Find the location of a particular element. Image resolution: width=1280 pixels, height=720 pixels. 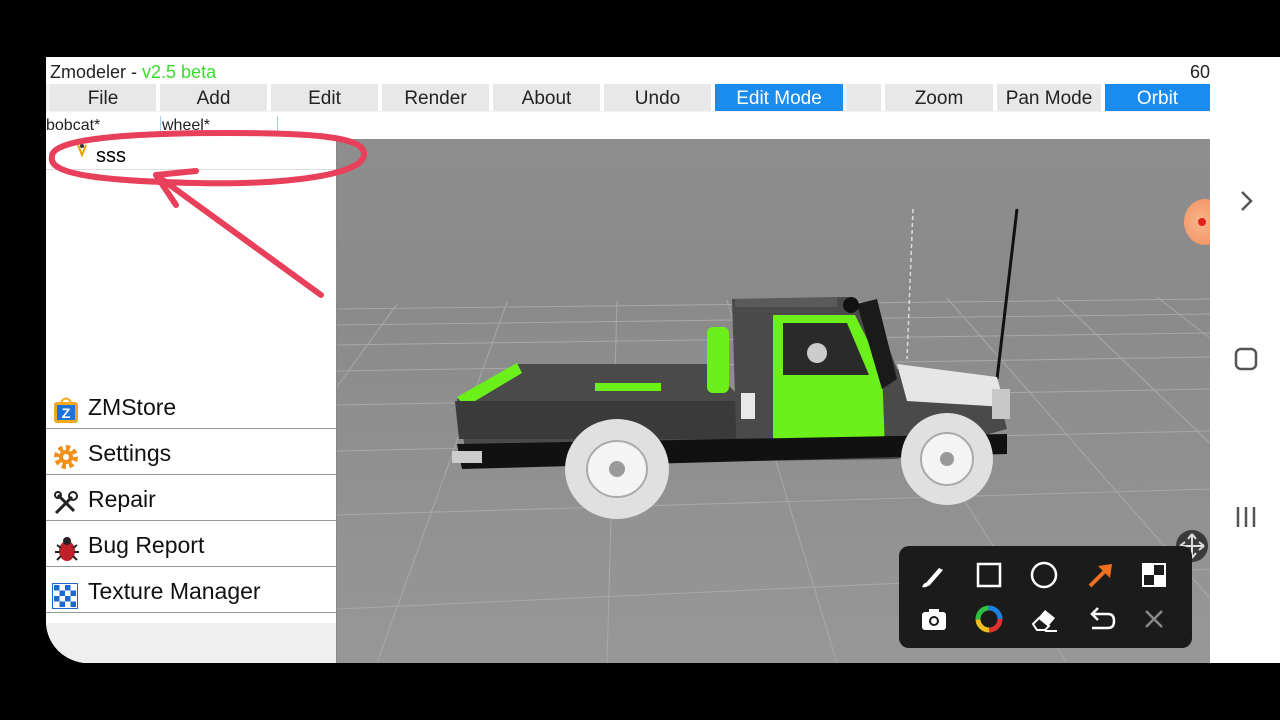

app-title: Zmodeler - v2.5 beta is located at coordinates (133, 72).